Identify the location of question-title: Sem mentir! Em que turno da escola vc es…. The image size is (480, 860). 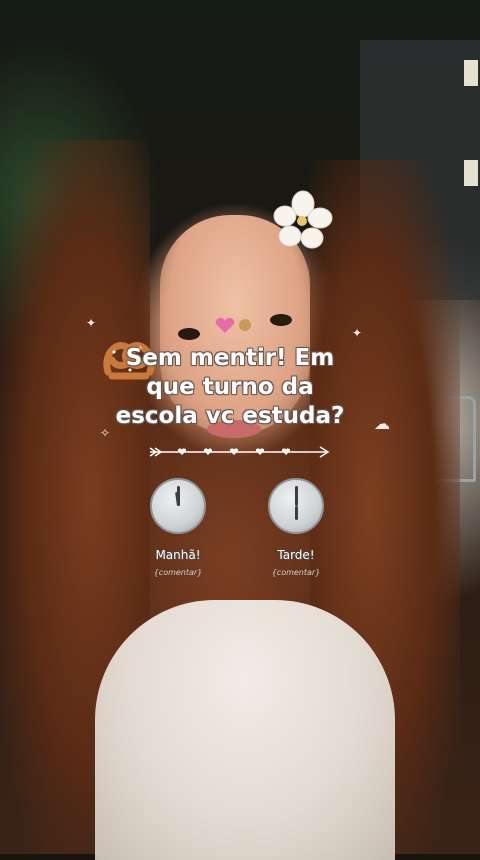
(230, 387).